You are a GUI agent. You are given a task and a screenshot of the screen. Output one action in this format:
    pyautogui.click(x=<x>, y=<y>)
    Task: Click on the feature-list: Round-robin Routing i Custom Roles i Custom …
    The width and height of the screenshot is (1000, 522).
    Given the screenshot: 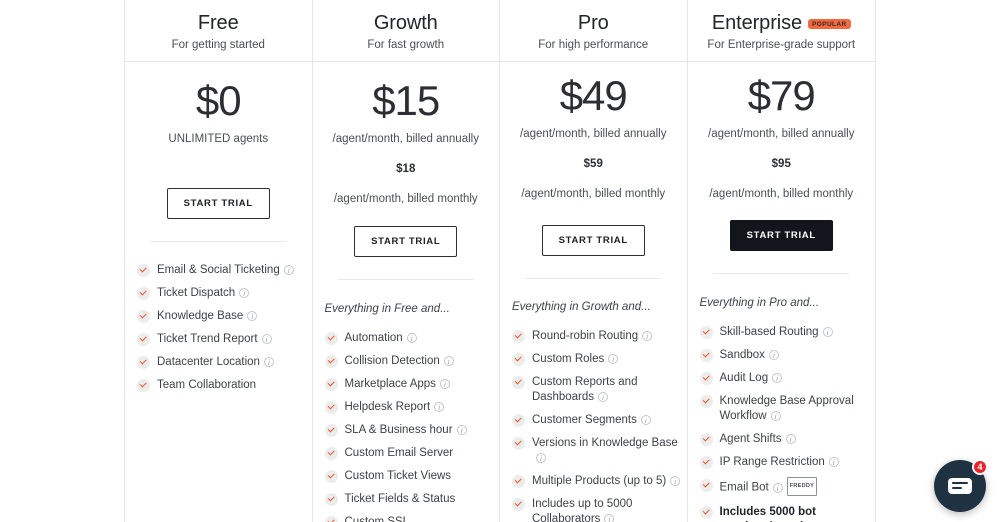 What is the action you would take?
    pyautogui.click(x=593, y=425)
    